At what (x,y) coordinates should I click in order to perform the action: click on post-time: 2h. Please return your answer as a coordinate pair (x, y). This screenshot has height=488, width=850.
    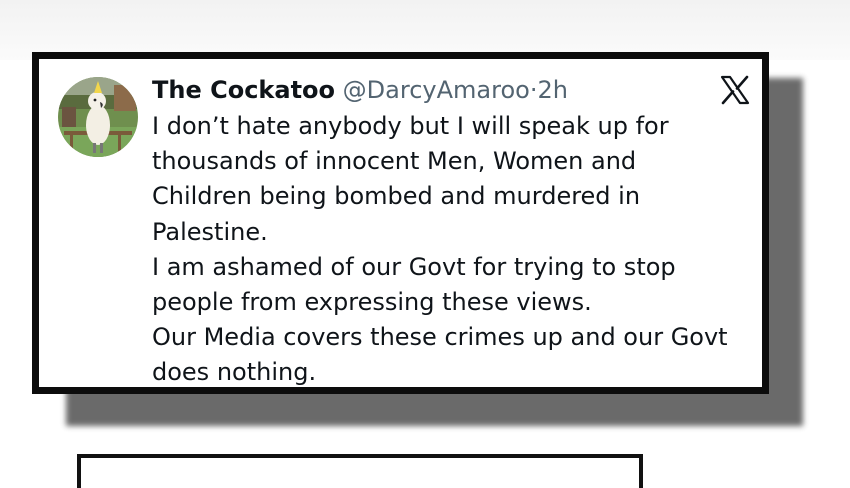
    Looking at the image, I should click on (552, 90).